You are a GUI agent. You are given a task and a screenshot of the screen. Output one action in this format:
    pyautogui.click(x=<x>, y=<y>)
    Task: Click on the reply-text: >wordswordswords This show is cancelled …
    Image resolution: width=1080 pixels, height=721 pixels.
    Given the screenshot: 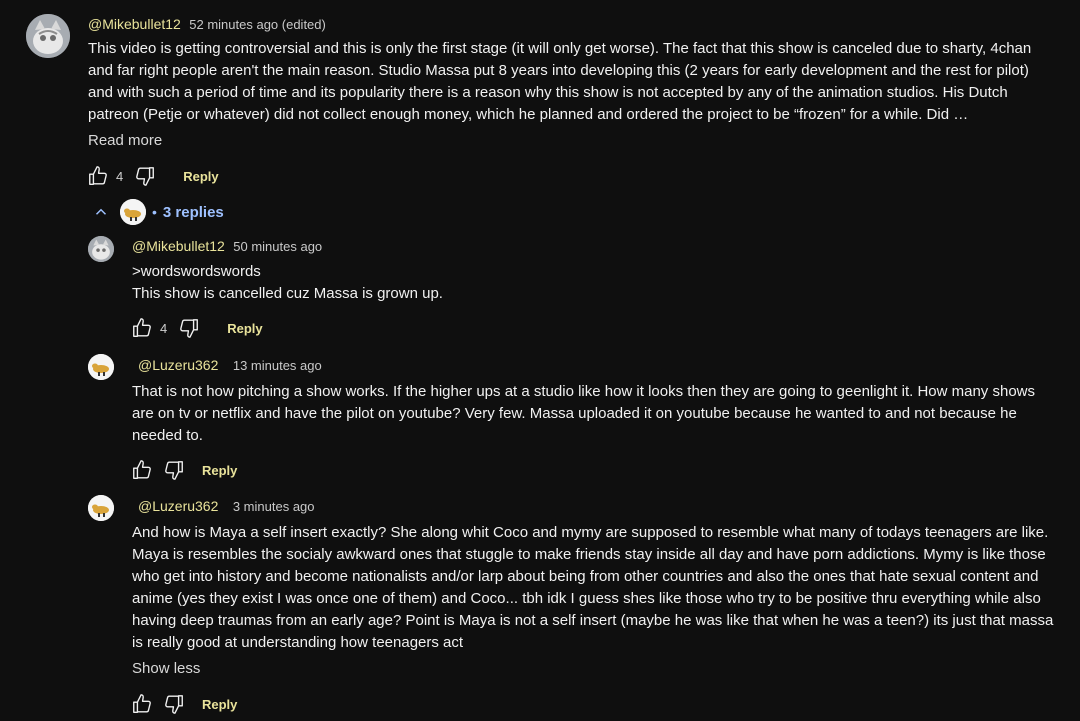 What is the action you would take?
    pyautogui.click(x=592, y=283)
    